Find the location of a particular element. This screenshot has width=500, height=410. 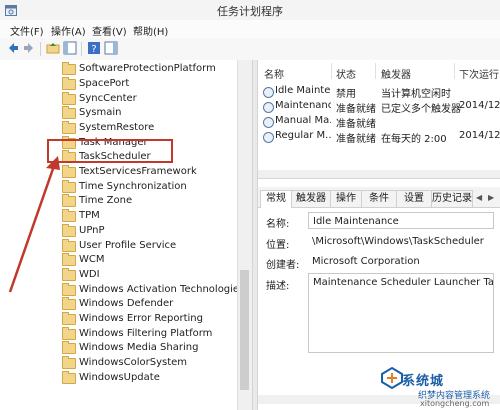

tab-triggers: 触发器 is located at coordinates (311, 198).